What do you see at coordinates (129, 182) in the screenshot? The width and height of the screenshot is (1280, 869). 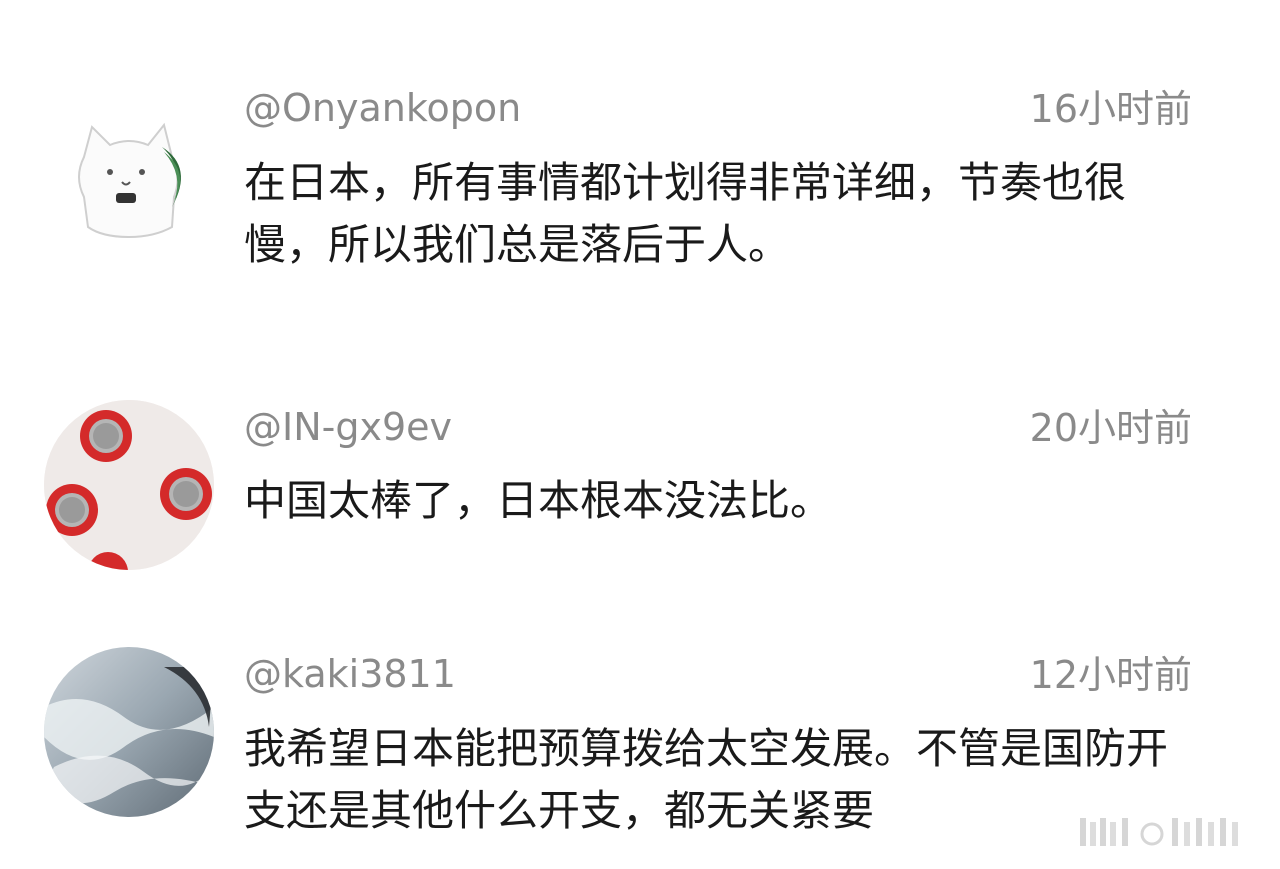 I see `white-cat-avatar-icon` at bounding box center [129, 182].